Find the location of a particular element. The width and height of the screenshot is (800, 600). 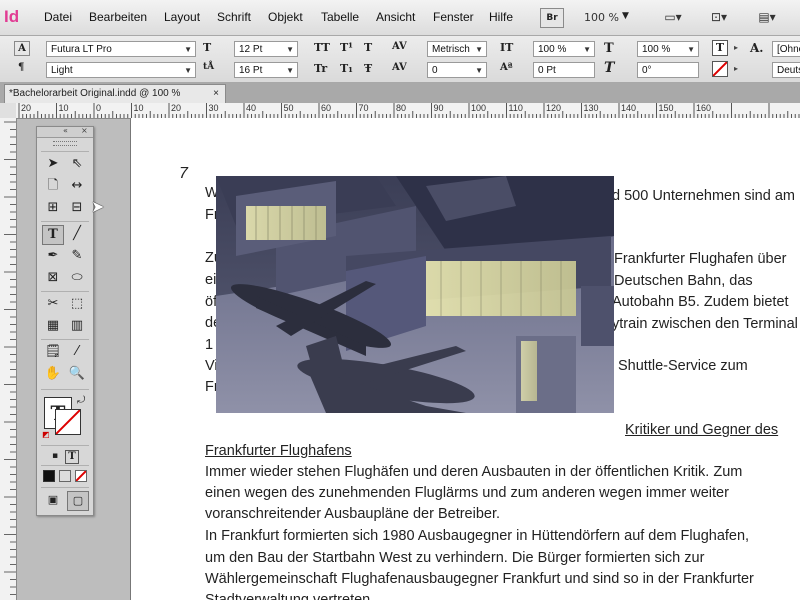

tracking-value: 0 is located at coordinates (435, 70).